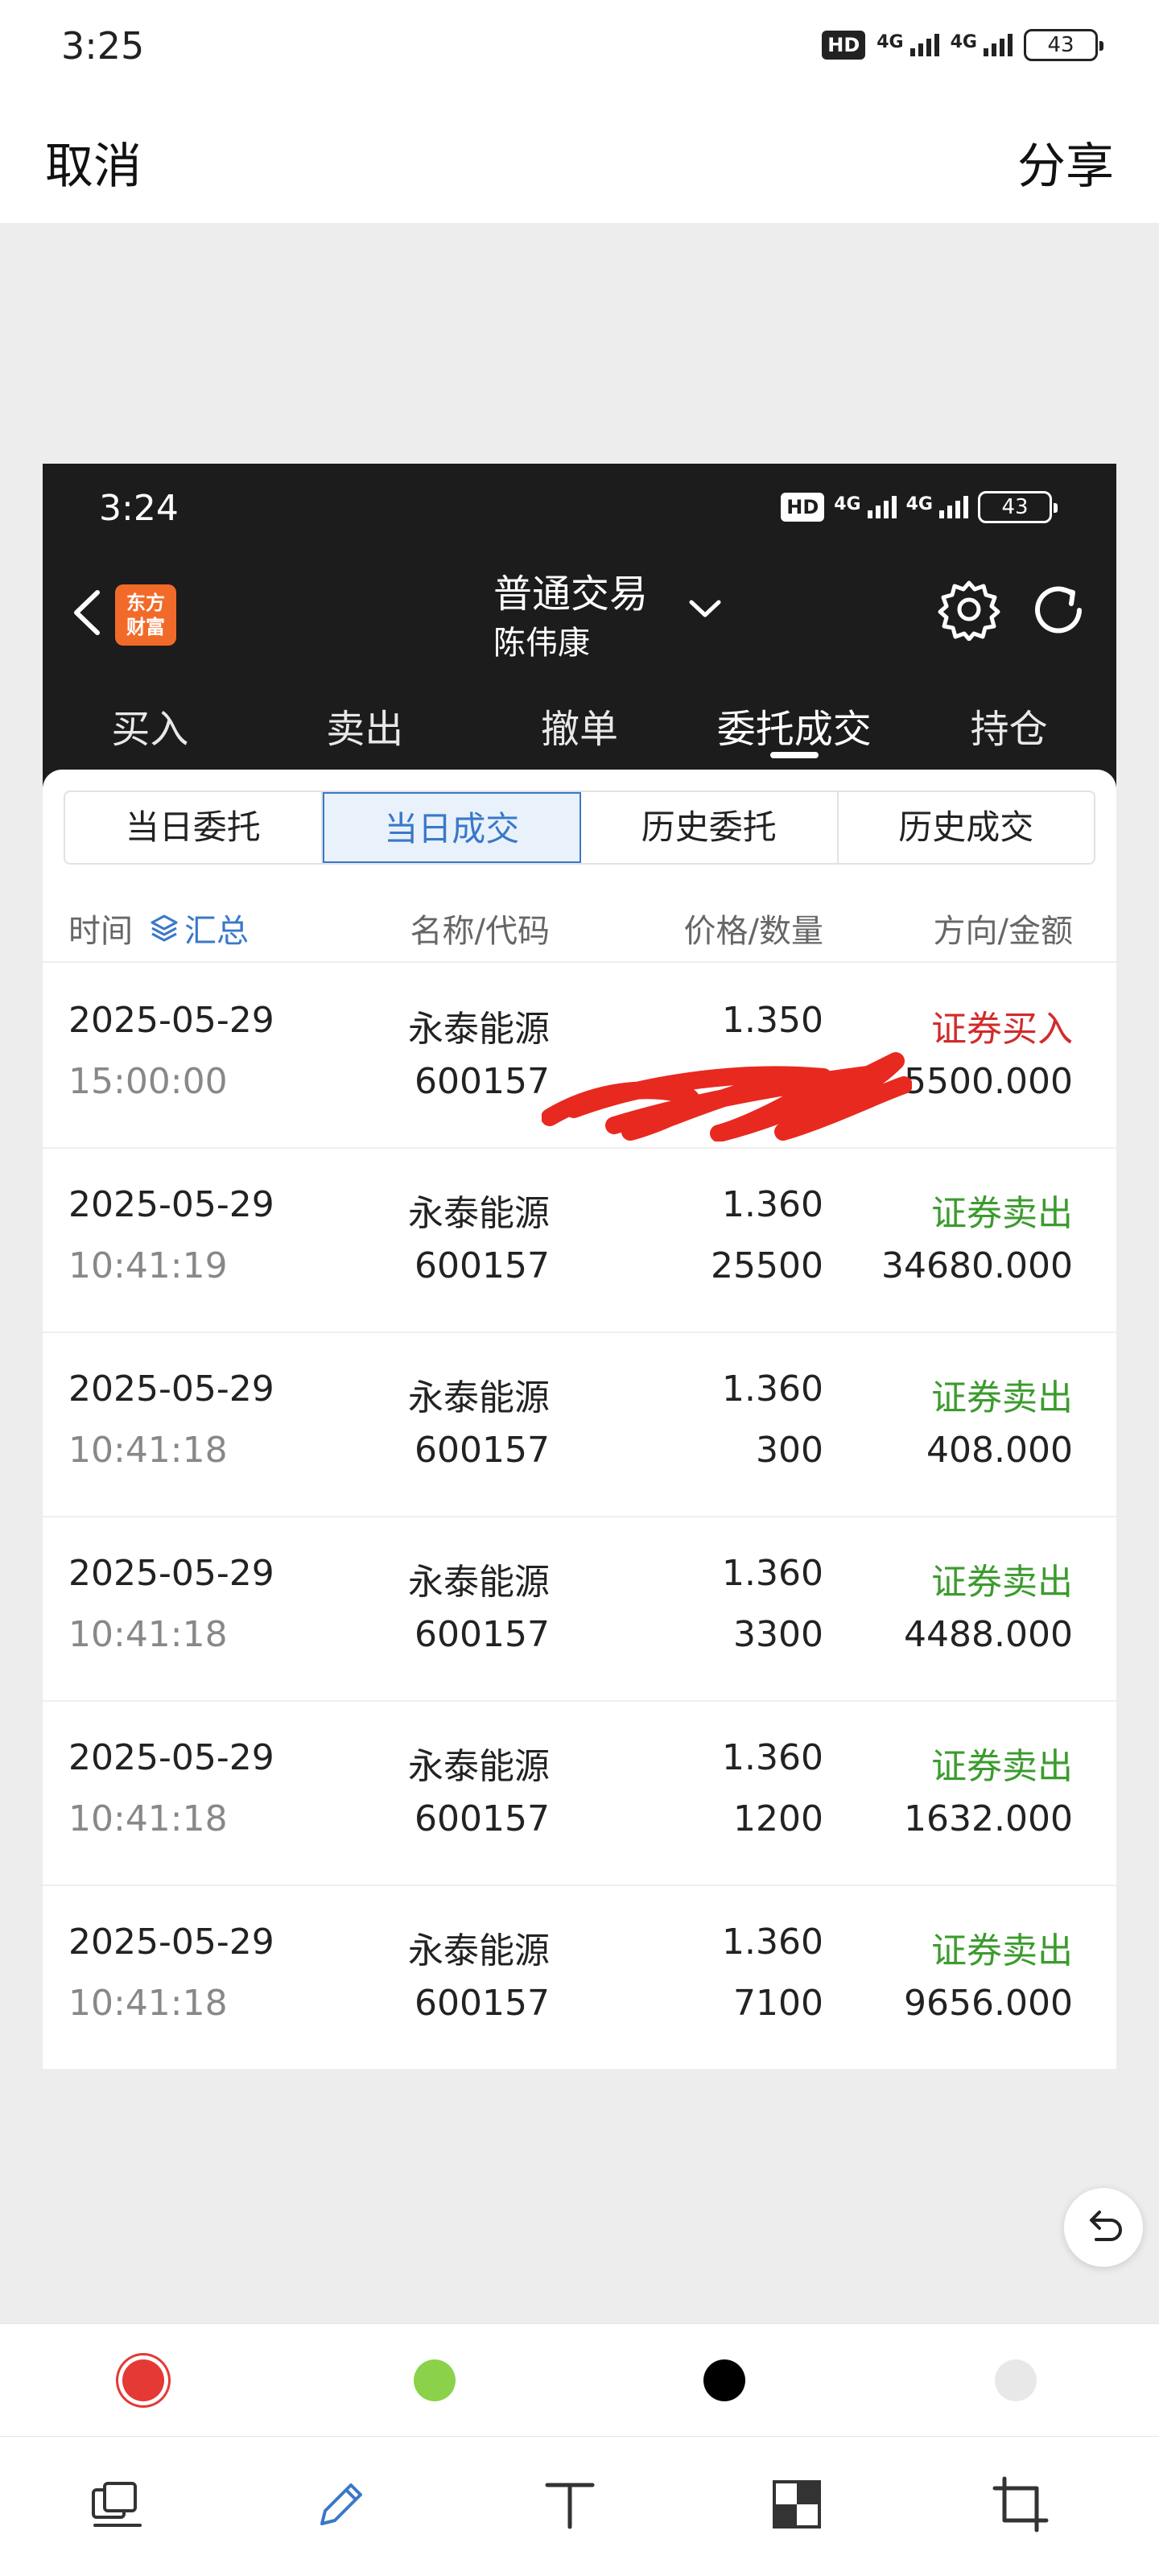 This screenshot has height=2576, width=1159. I want to click on summary-button: 汇总, so click(199, 928).